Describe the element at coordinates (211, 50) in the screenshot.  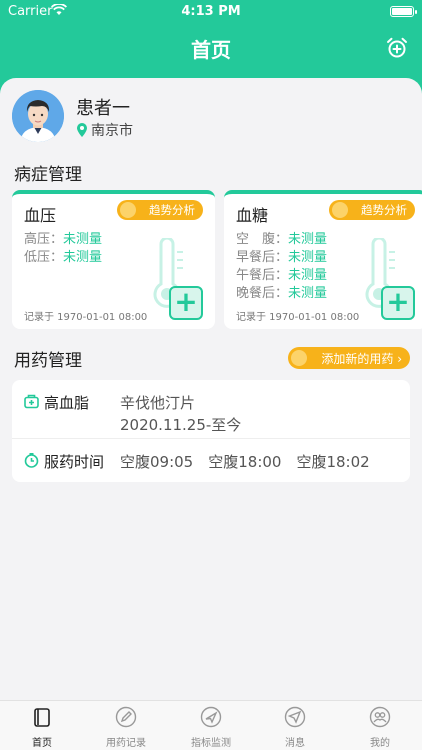
I see `page-title: 首页` at that location.